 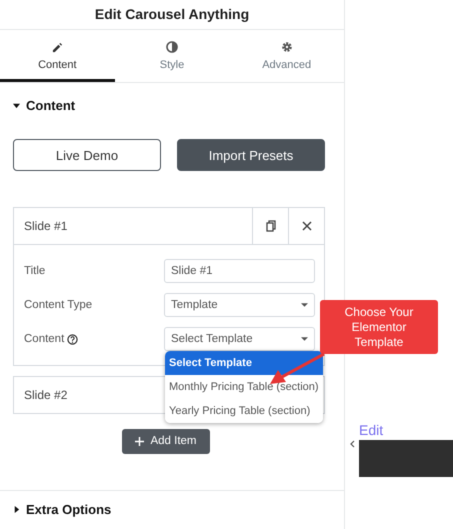 I want to click on item-title: Slide #1, so click(x=133, y=226).